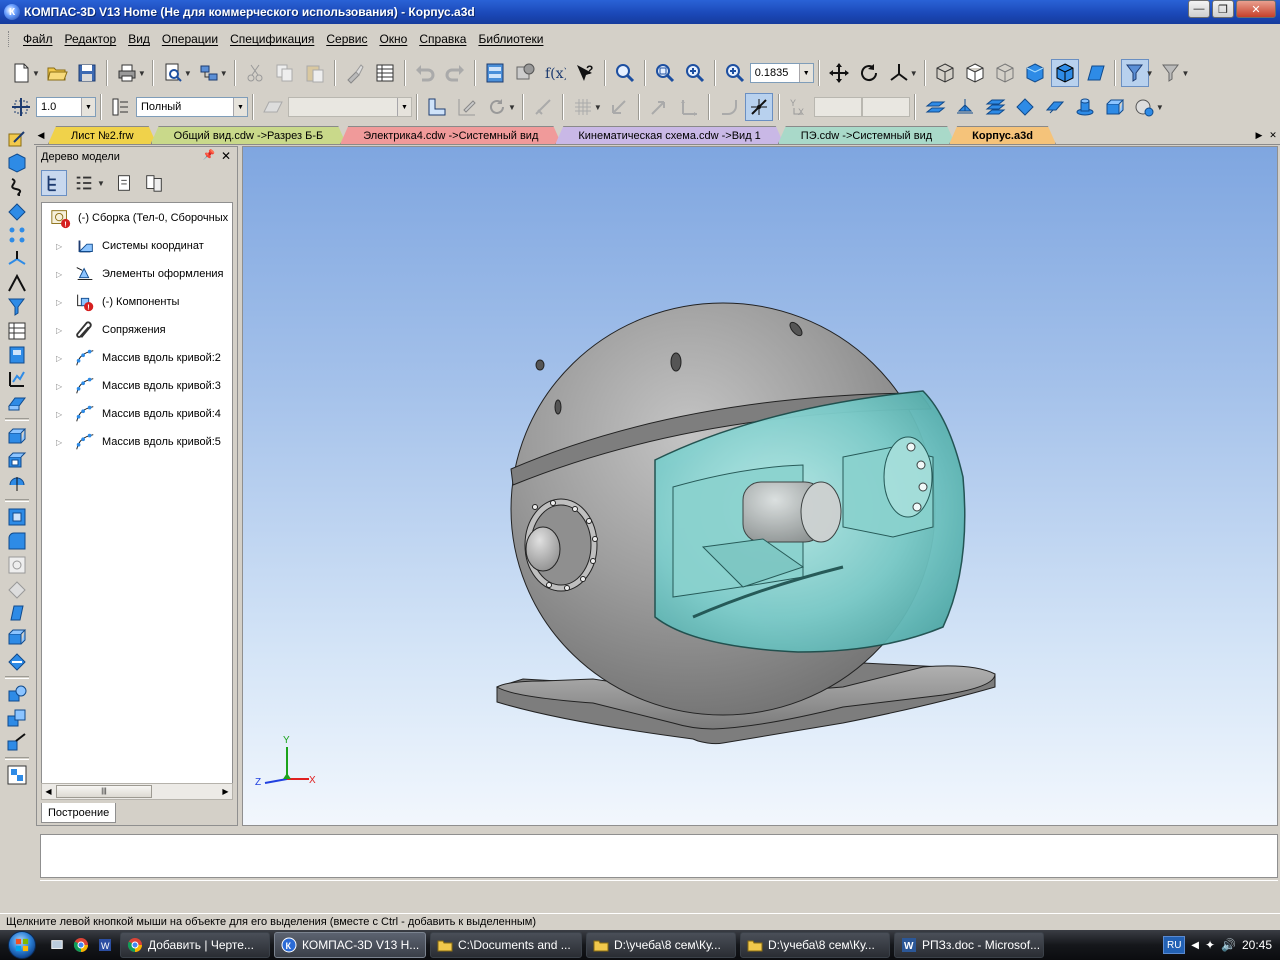 The height and width of the screenshot is (960, 1280). What do you see at coordinates (455, 73) in the screenshot?
I see `redo-button` at bounding box center [455, 73].